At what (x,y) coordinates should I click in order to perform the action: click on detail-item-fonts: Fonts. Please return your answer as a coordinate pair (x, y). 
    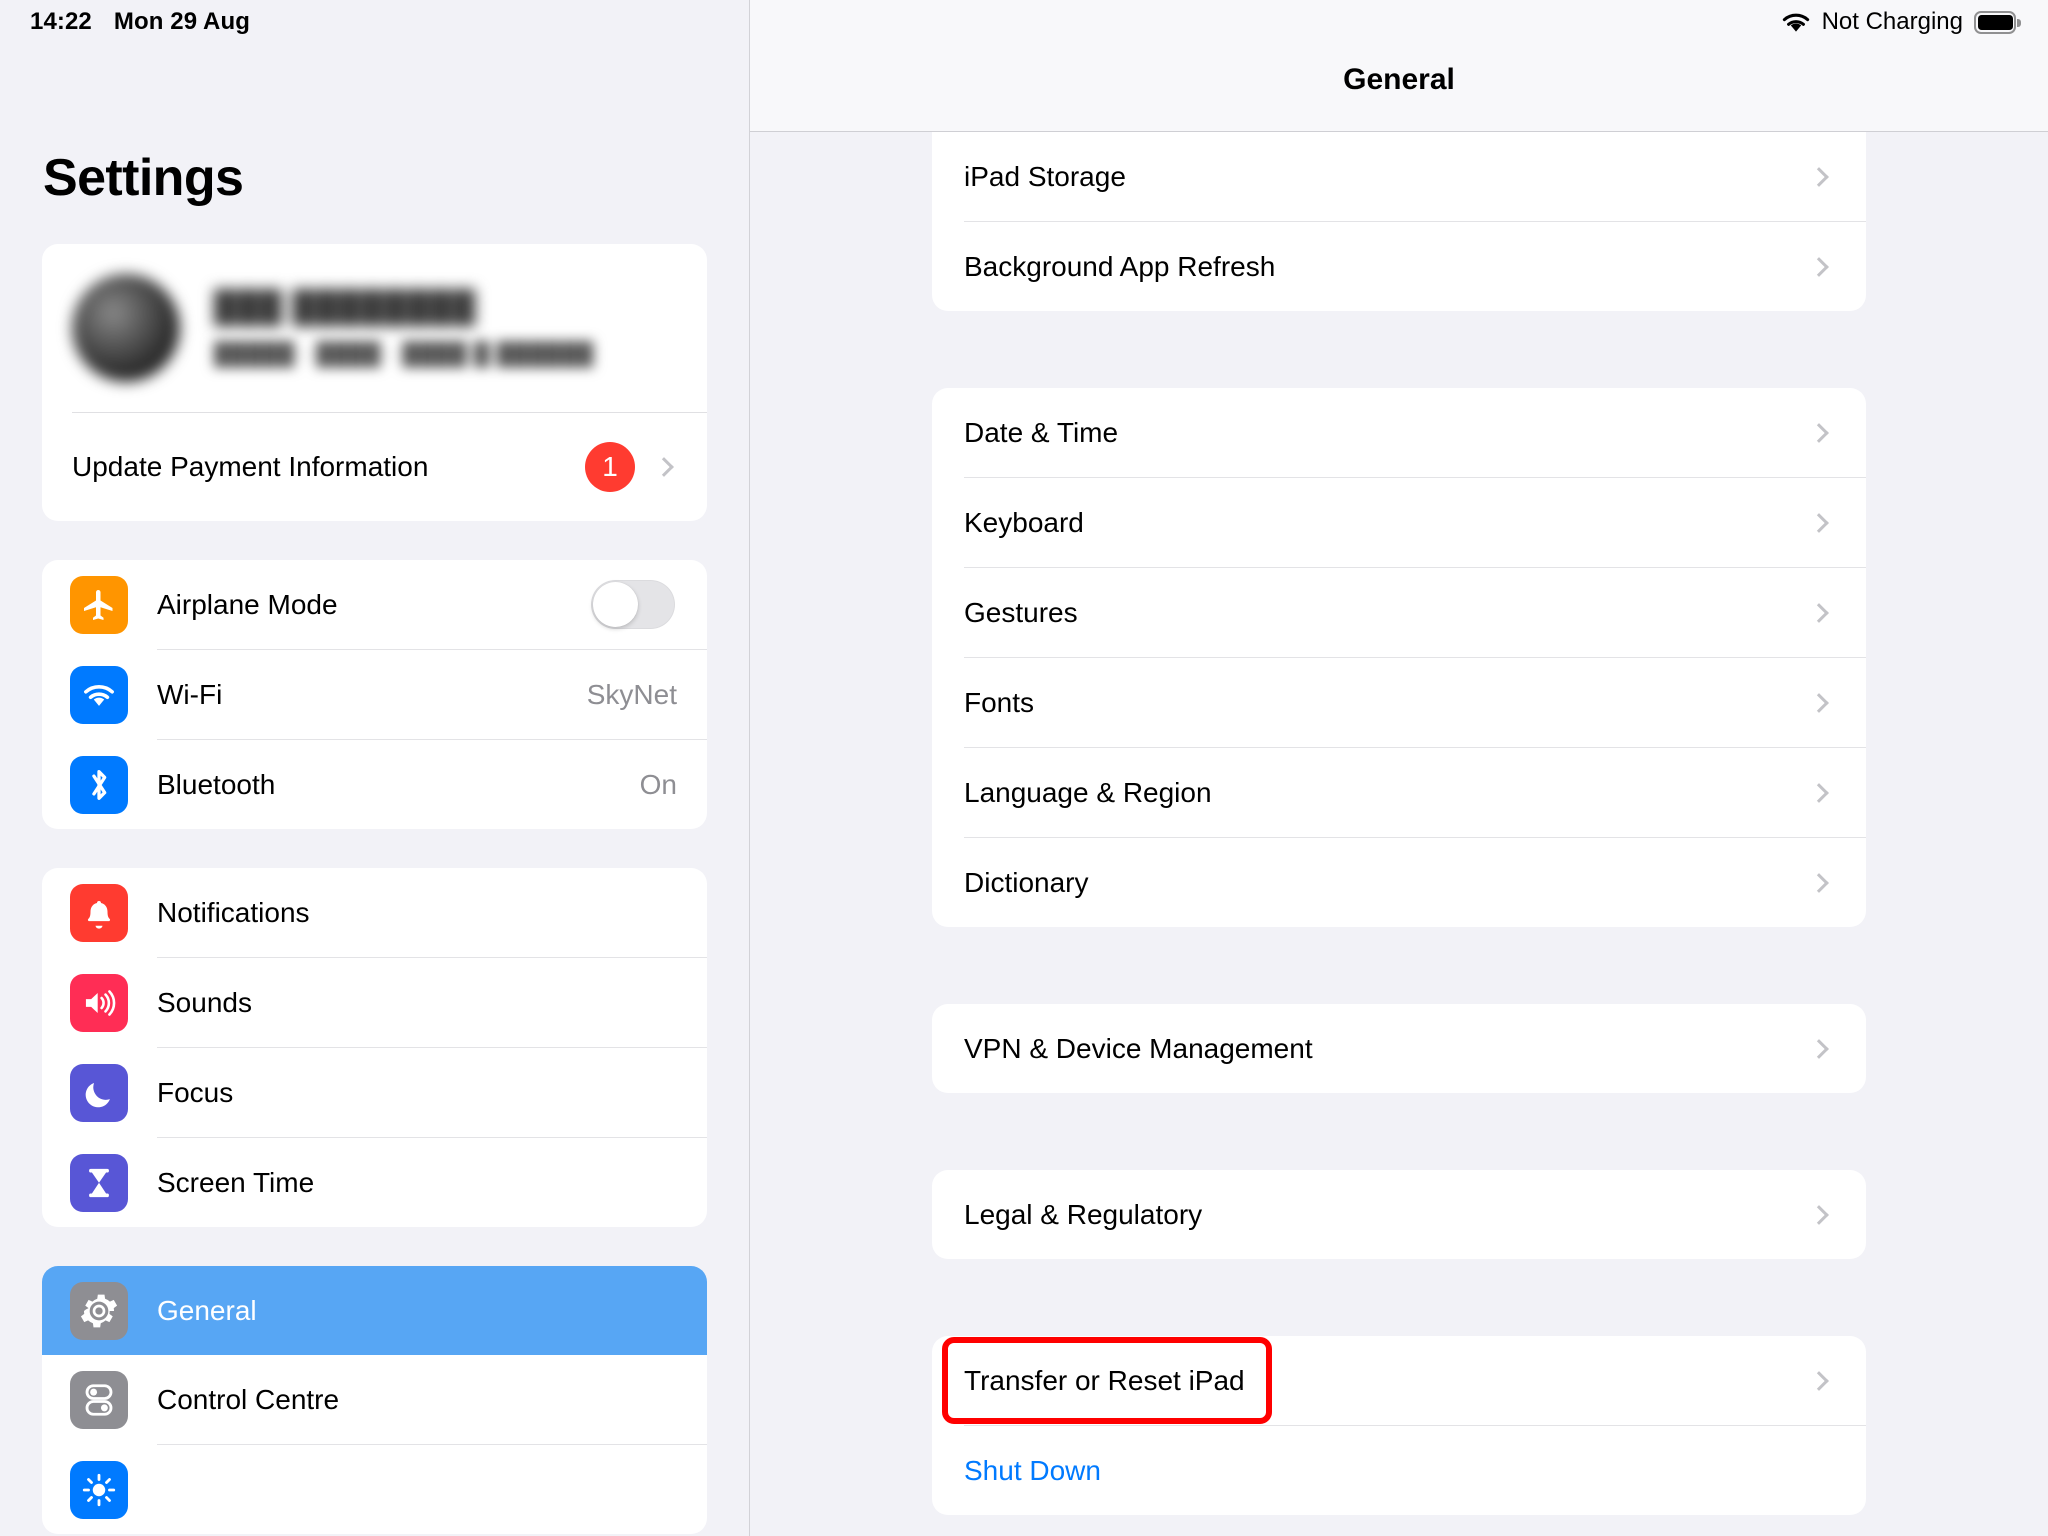
    Looking at the image, I should click on (1399, 702).